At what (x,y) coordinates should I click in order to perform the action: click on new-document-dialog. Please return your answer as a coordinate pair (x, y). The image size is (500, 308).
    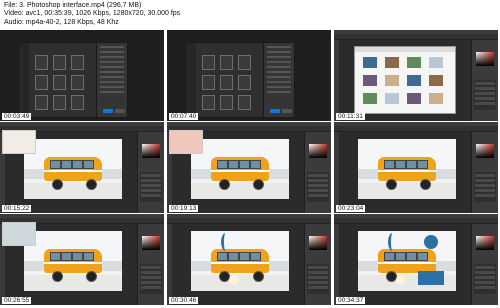
    Looking at the image, I should click on (240, 80).